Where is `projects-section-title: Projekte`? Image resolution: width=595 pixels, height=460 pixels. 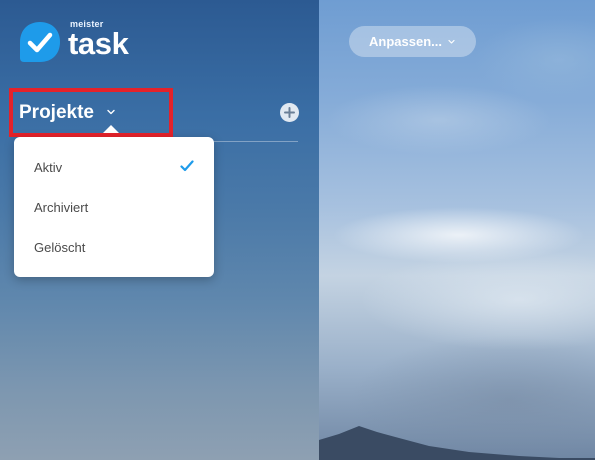
projects-section-title: Projekte is located at coordinates (56, 113).